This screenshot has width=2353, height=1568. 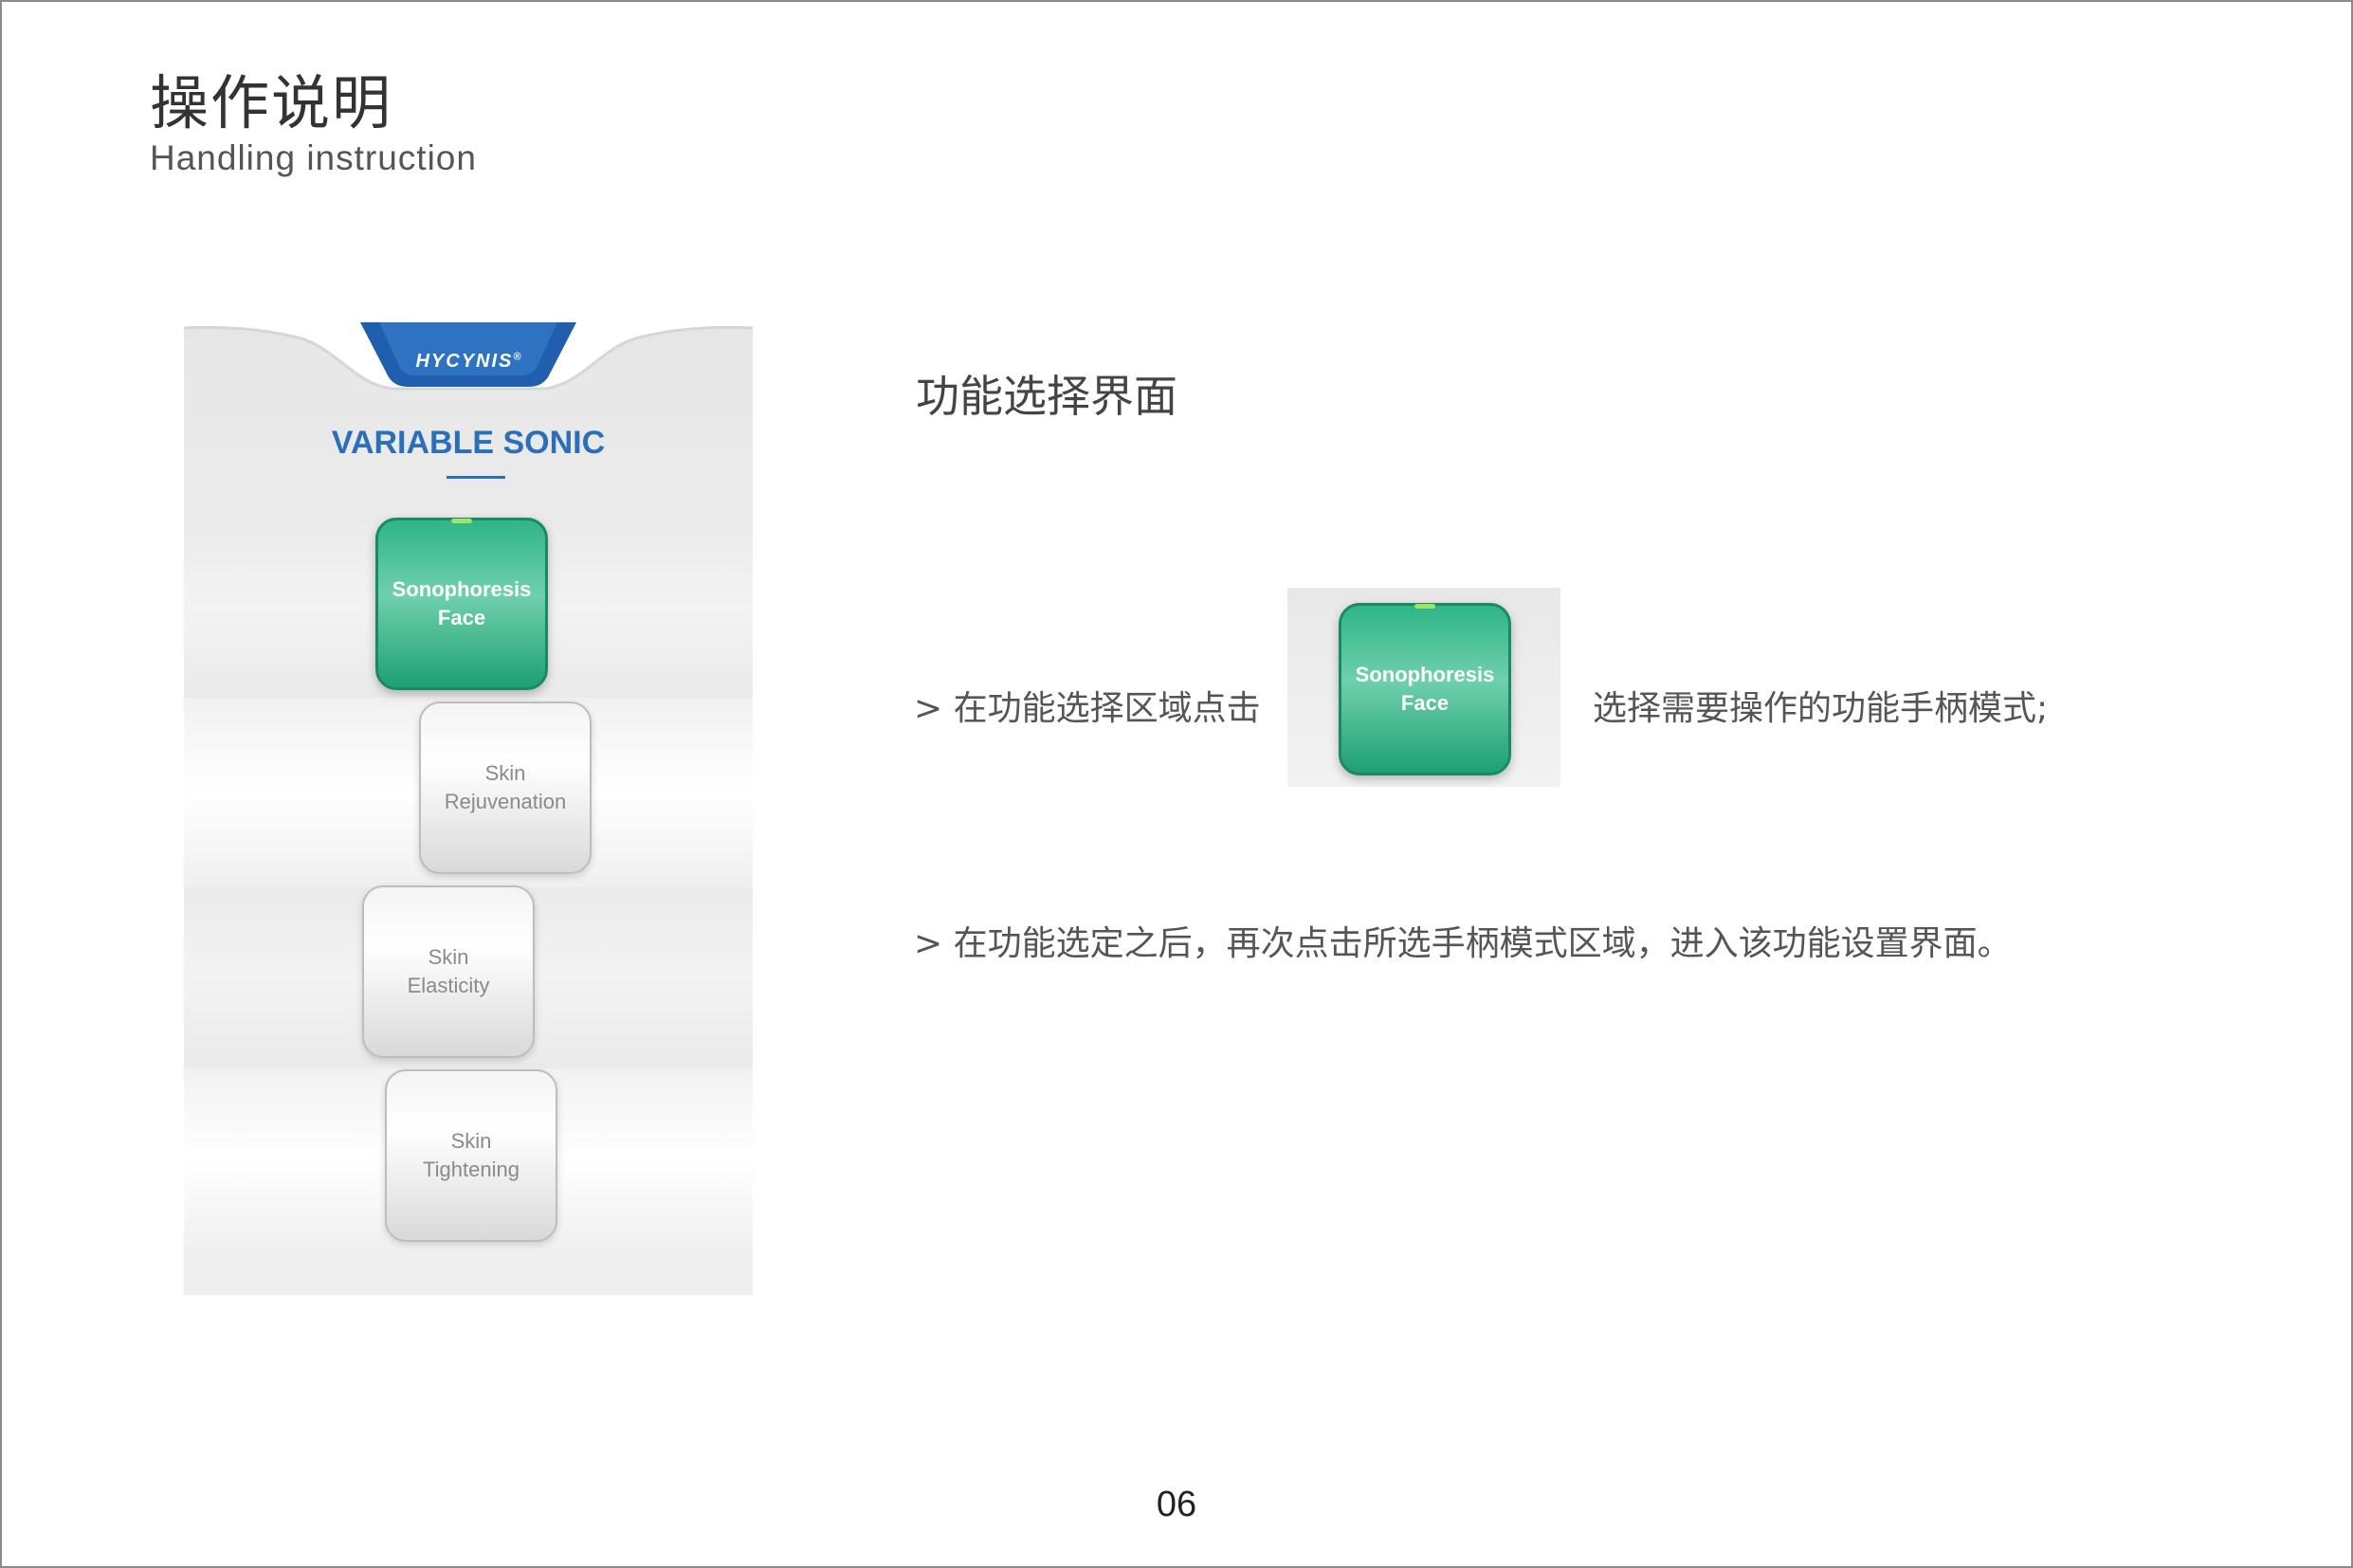 I want to click on step1-text-after: 选择需要操作的功能手柄模式;, so click(x=1821, y=708).